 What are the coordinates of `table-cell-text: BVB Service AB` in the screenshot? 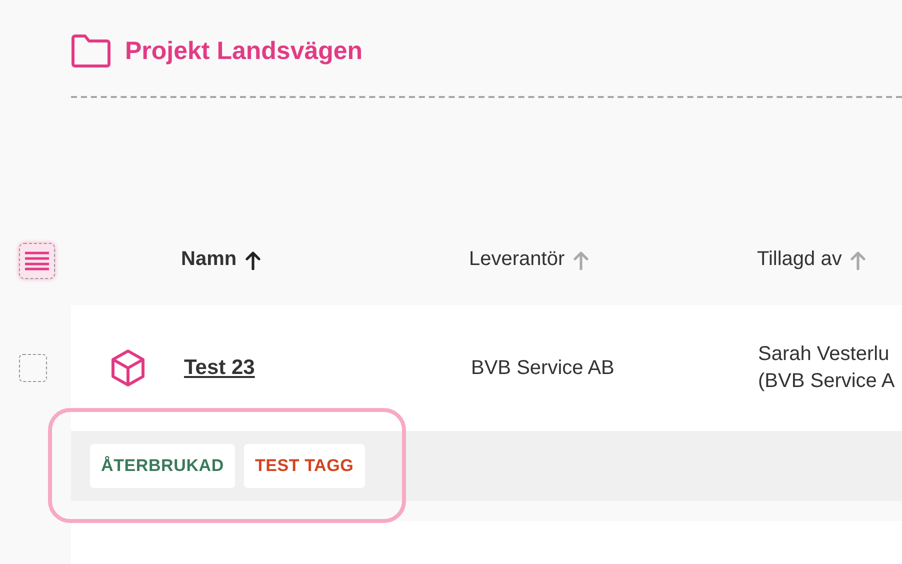 It's located at (542, 368).